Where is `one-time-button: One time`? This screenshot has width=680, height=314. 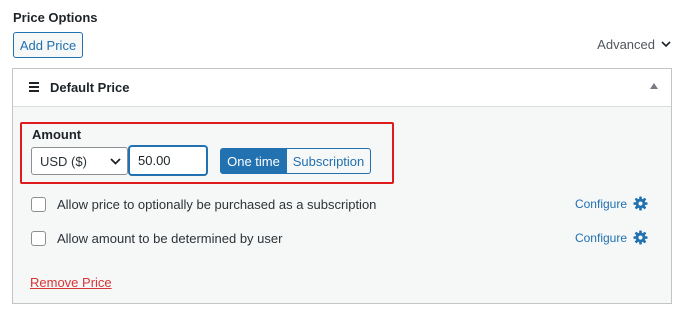 one-time-button: One time is located at coordinates (253, 161).